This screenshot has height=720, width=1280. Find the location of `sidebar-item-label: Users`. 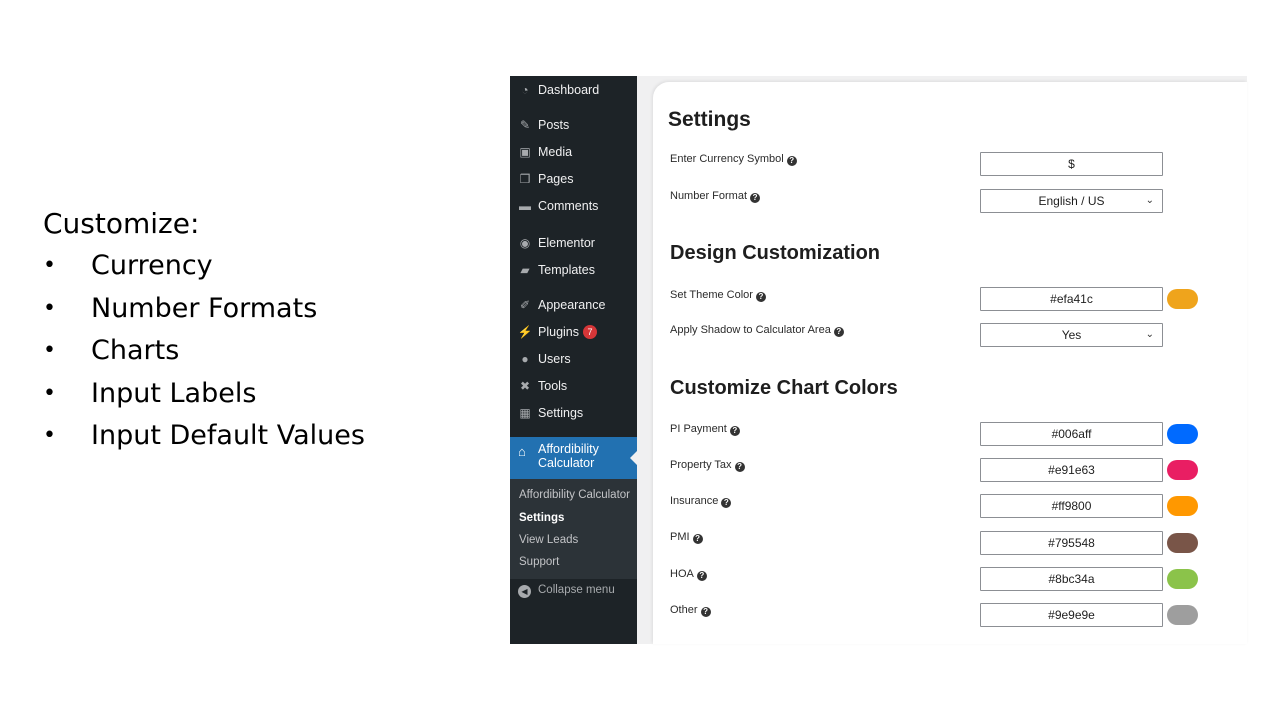

sidebar-item-label: Users is located at coordinates (554, 359).